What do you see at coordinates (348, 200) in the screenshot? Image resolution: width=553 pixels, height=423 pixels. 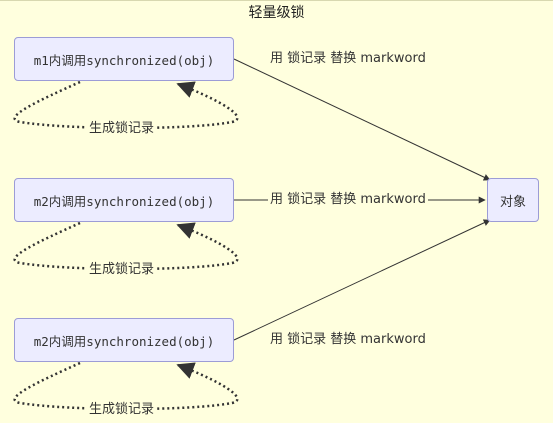 I see `edge-label-replace-2: 用 锁记录 替换 markword` at bounding box center [348, 200].